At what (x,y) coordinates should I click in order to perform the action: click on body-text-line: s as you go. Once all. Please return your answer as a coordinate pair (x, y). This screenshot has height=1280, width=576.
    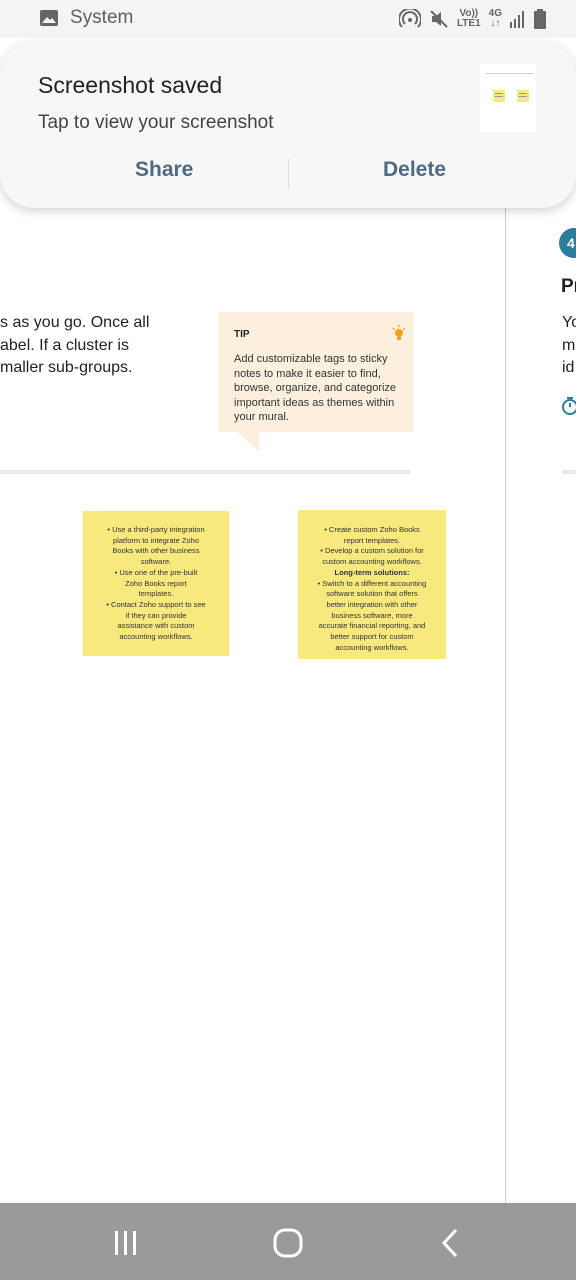
    Looking at the image, I should click on (75, 322).